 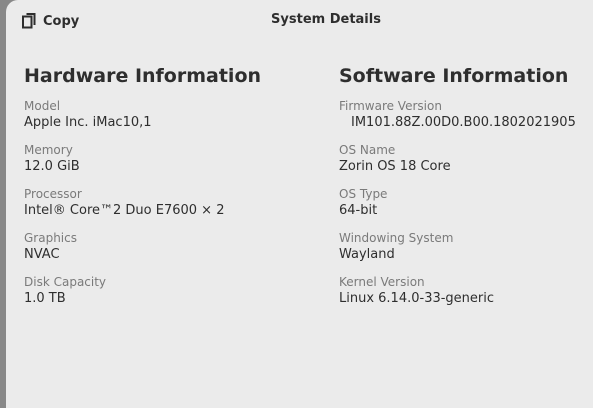 What do you see at coordinates (52, 166) in the screenshot?
I see `row-value: 12.0 GiB` at bounding box center [52, 166].